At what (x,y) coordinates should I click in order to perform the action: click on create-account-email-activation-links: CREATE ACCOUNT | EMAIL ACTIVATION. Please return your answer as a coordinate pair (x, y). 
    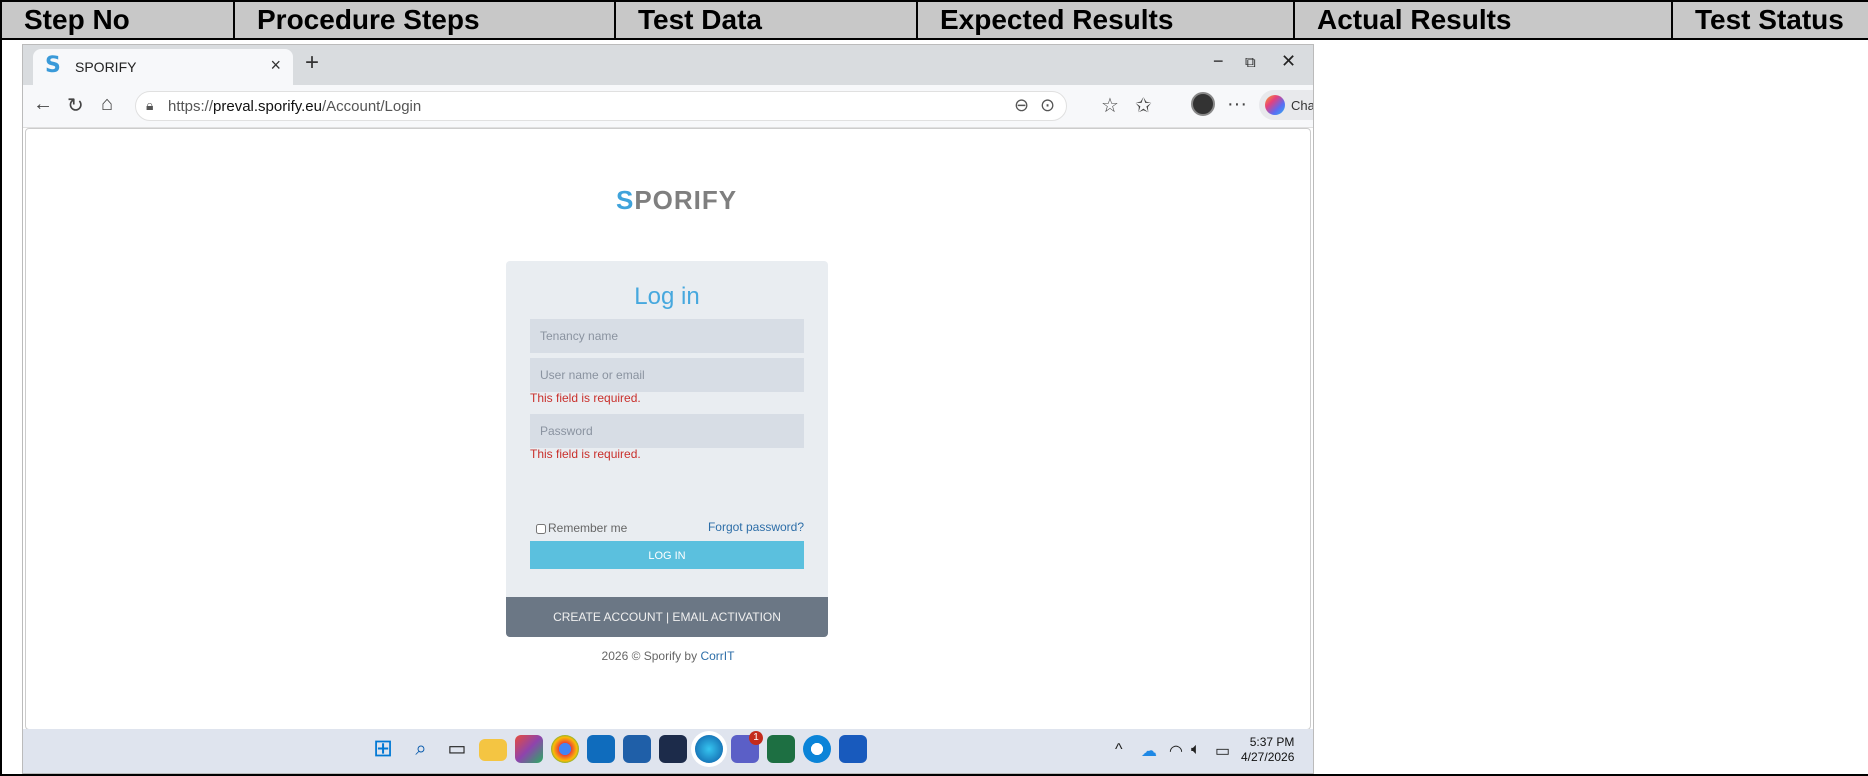
    Looking at the image, I should click on (667, 617).